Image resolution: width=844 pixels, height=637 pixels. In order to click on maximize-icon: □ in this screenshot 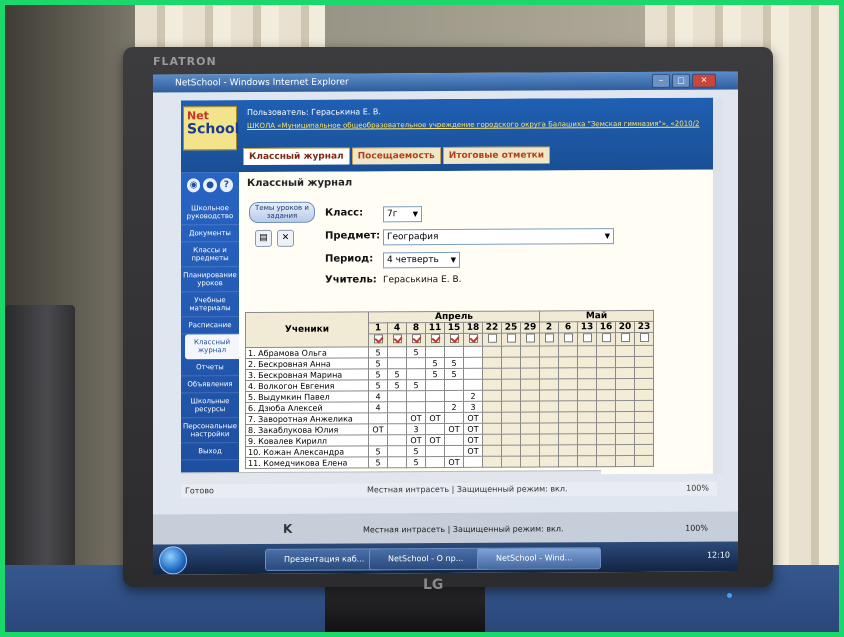, I will do `click(681, 80)`.